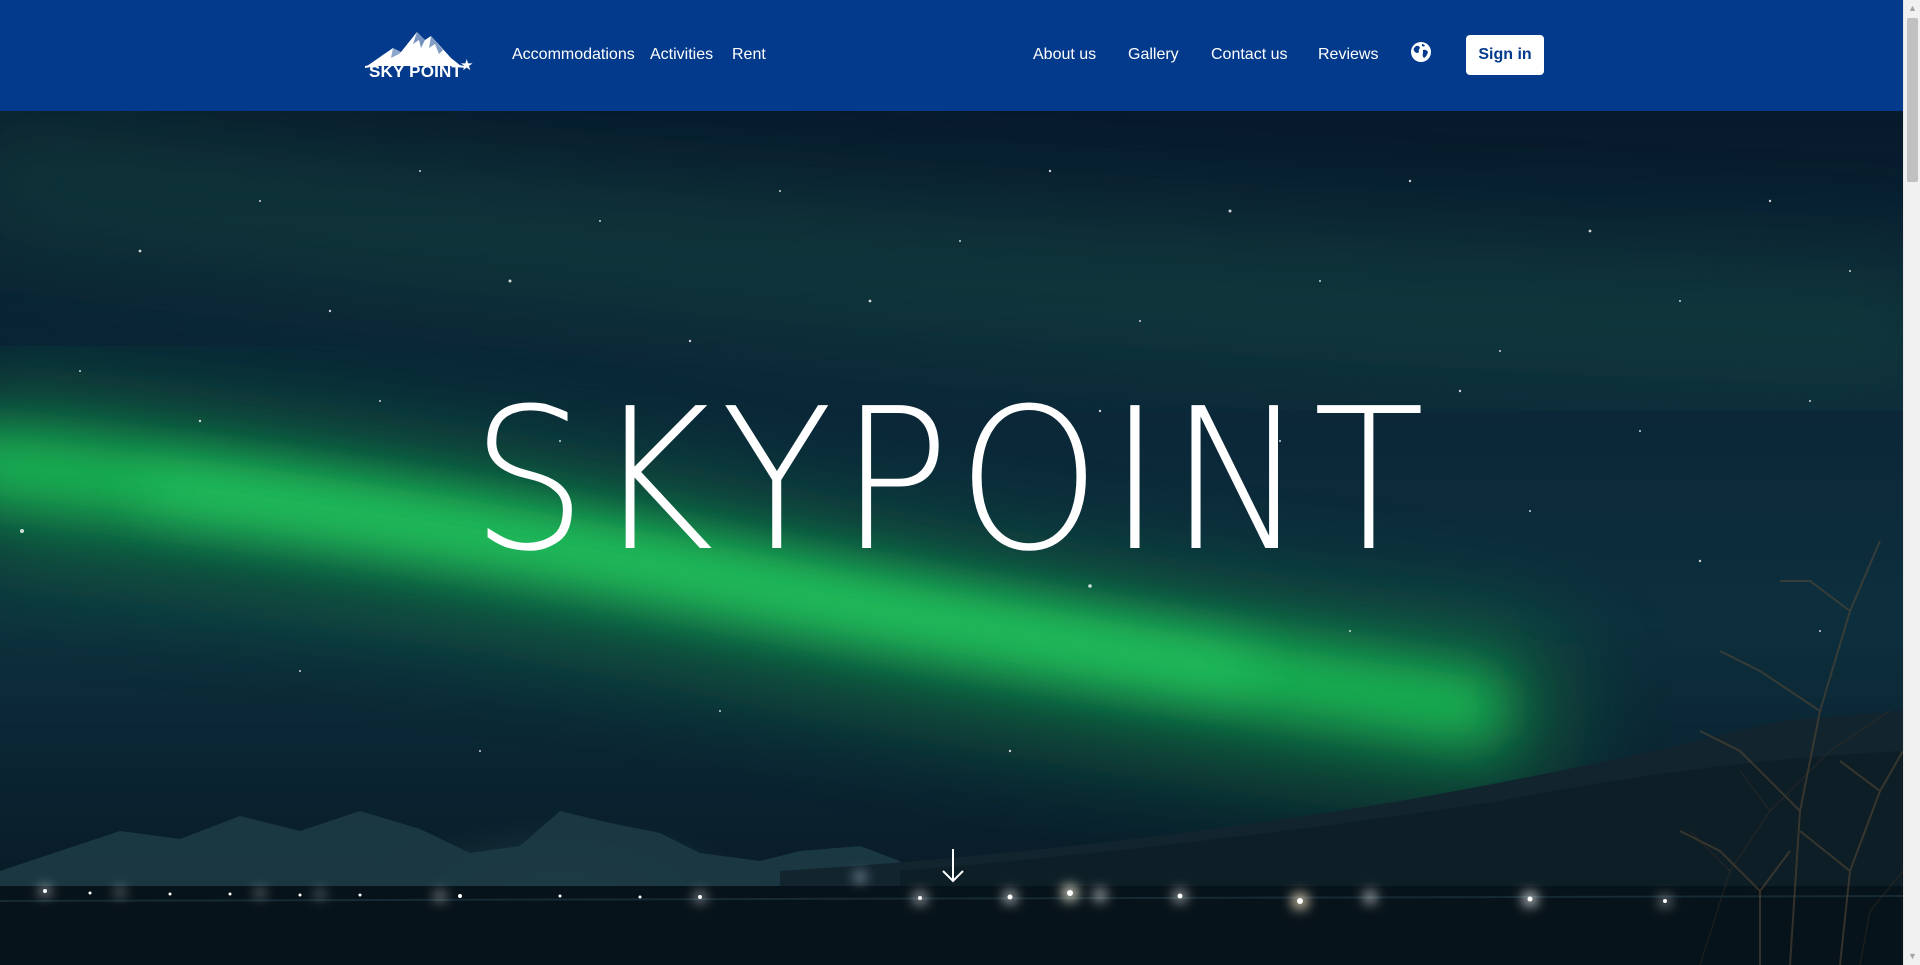 Image resolution: width=1920 pixels, height=965 pixels. What do you see at coordinates (1064, 55) in the screenshot?
I see `nav-about-us: About us` at bounding box center [1064, 55].